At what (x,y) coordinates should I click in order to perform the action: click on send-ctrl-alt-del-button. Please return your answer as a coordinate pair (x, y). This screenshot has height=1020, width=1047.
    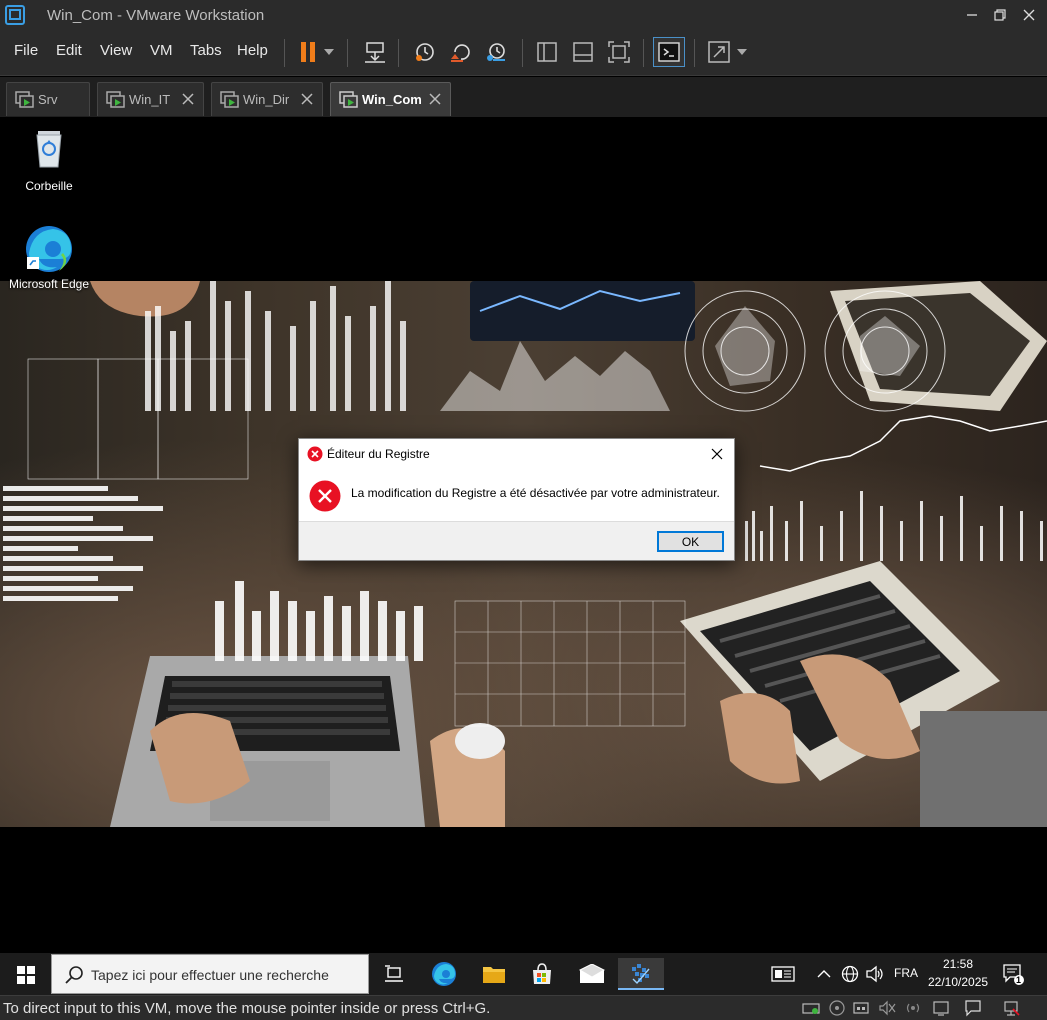
    Looking at the image, I should click on (375, 52).